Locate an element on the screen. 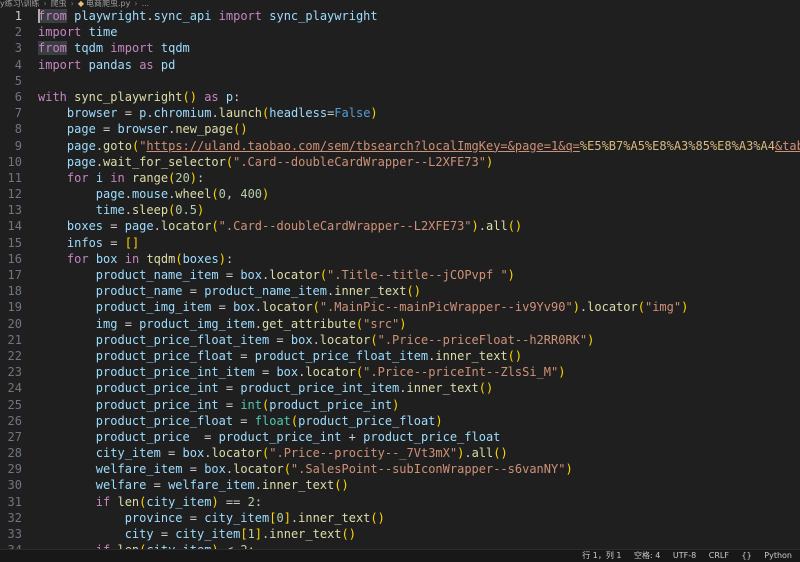  code-token: get_attribute is located at coordinates (309, 323).